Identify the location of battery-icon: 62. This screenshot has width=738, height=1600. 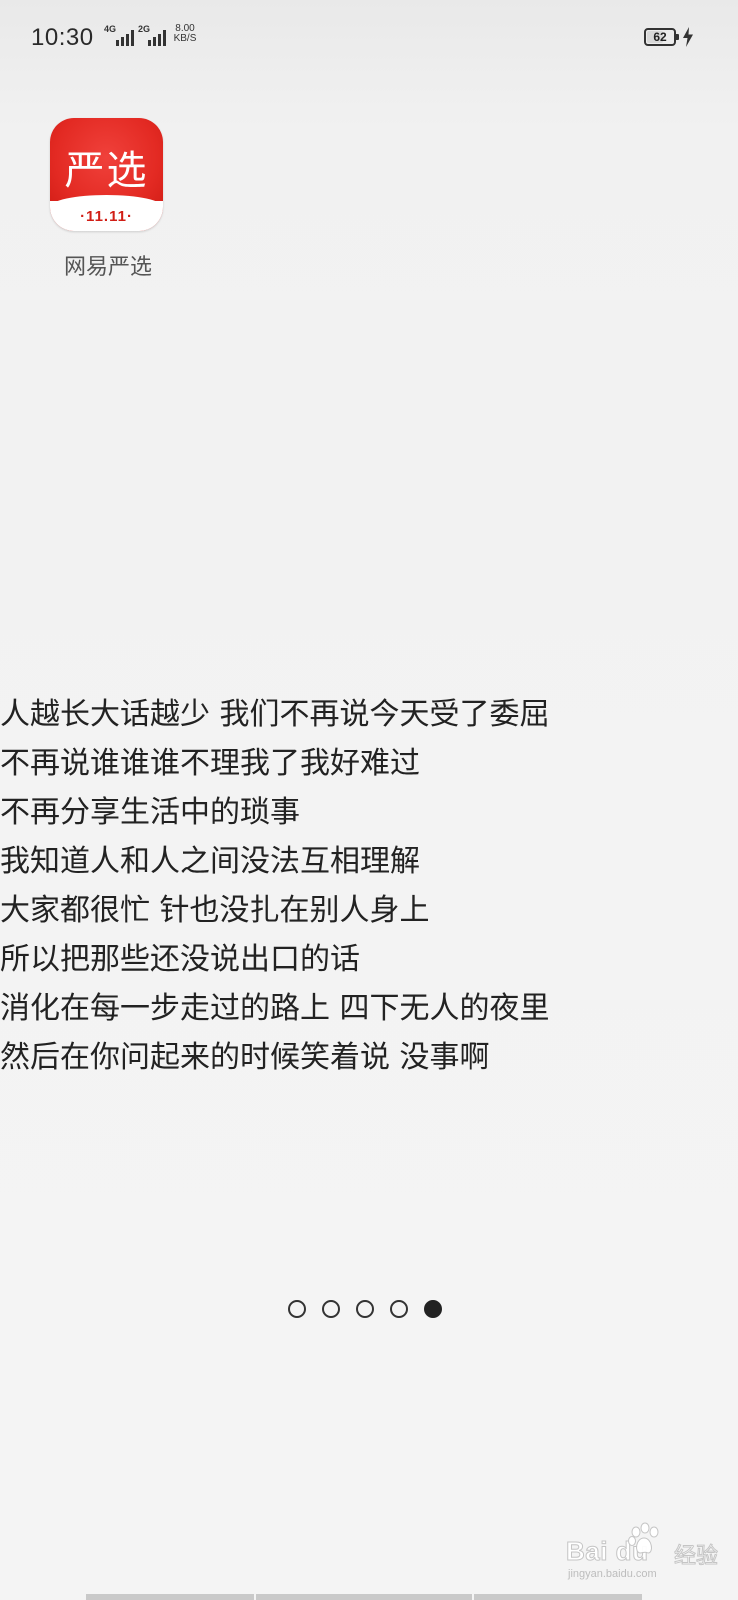
(661, 37).